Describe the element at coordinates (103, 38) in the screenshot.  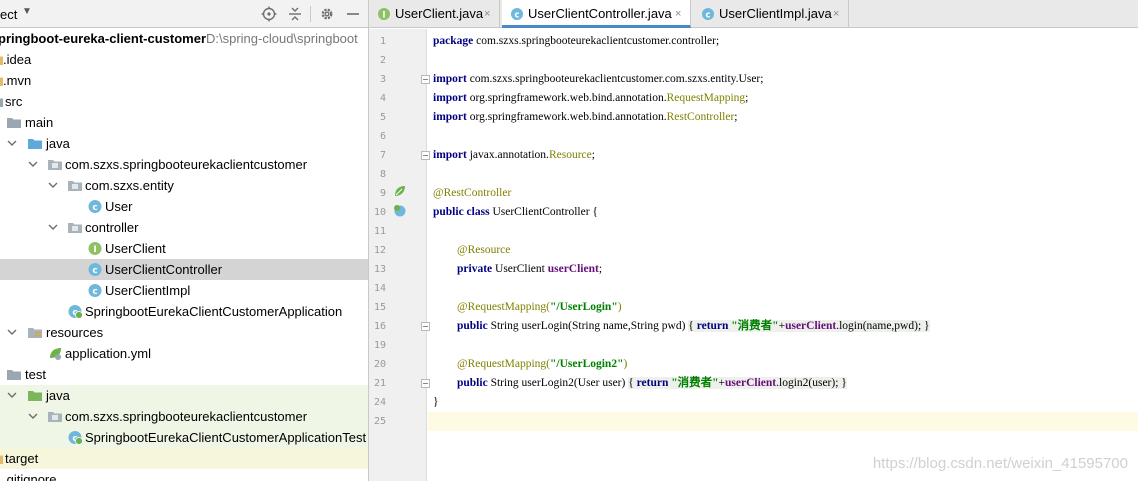
I see `tree-item-label: pringboot-eureka-client-customer` at that location.